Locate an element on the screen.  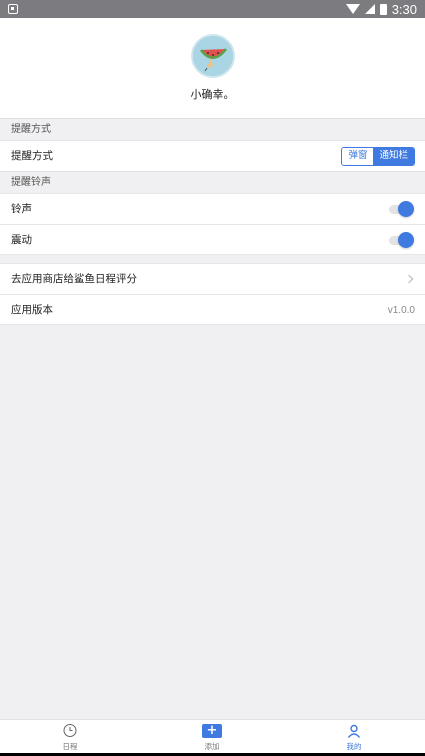
username: 小确幸。 is located at coordinates (212, 94).